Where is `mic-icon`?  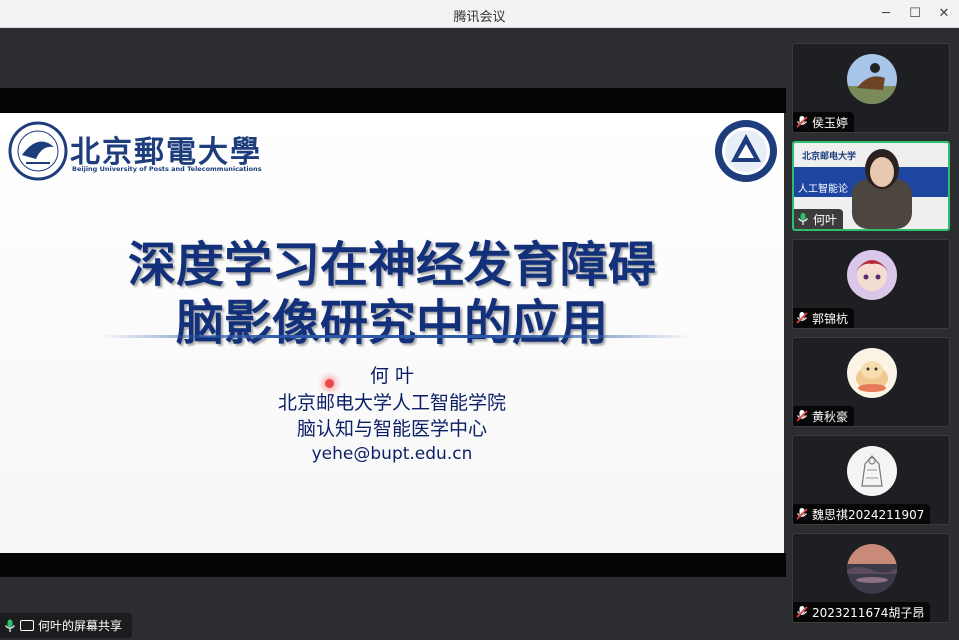
mic-icon is located at coordinates (10, 625).